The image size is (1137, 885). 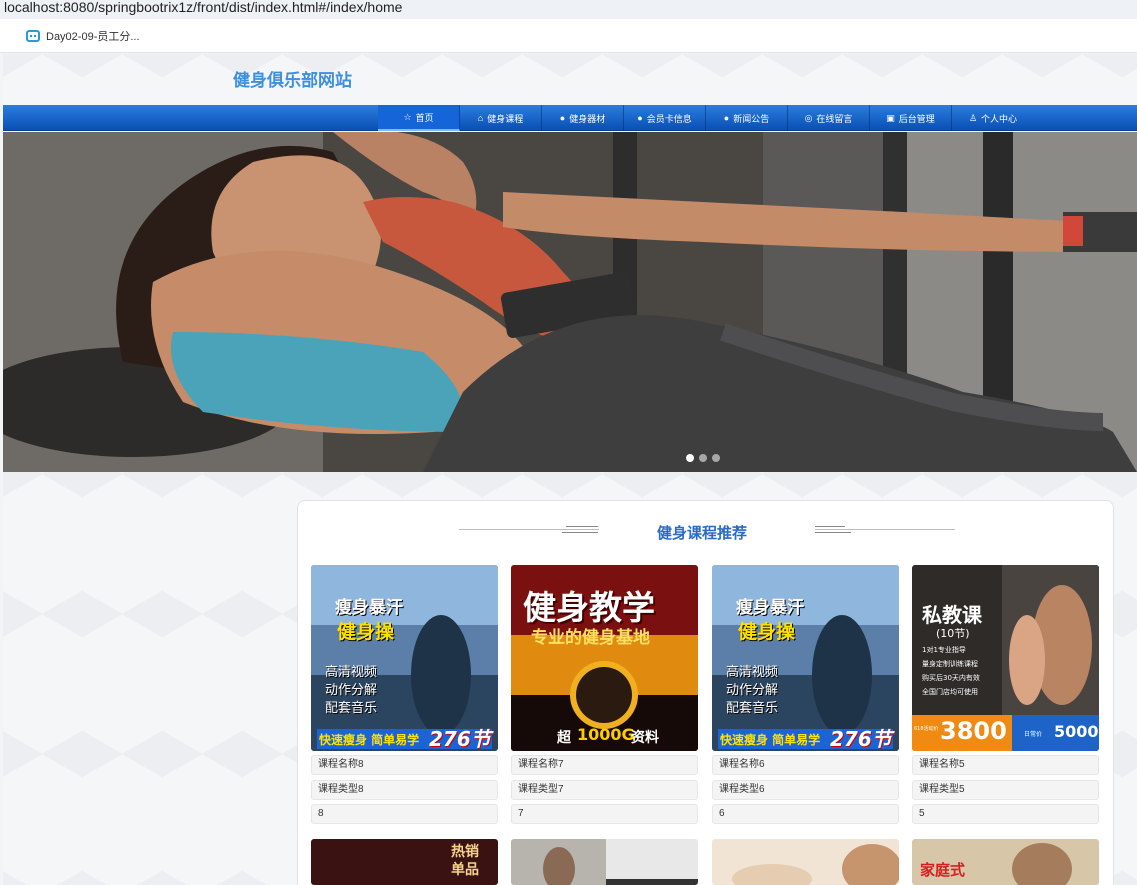 I want to click on course-name: 课程名称7, so click(x=604, y=765).